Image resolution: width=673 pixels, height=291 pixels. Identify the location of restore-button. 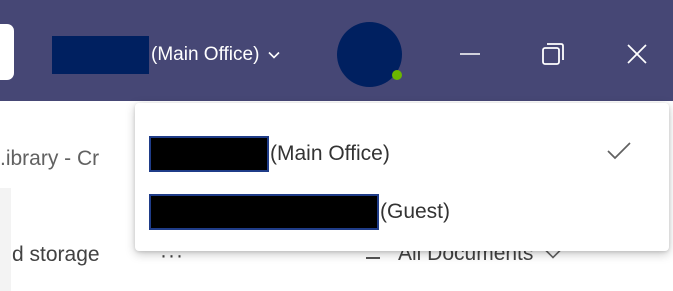
(553, 54).